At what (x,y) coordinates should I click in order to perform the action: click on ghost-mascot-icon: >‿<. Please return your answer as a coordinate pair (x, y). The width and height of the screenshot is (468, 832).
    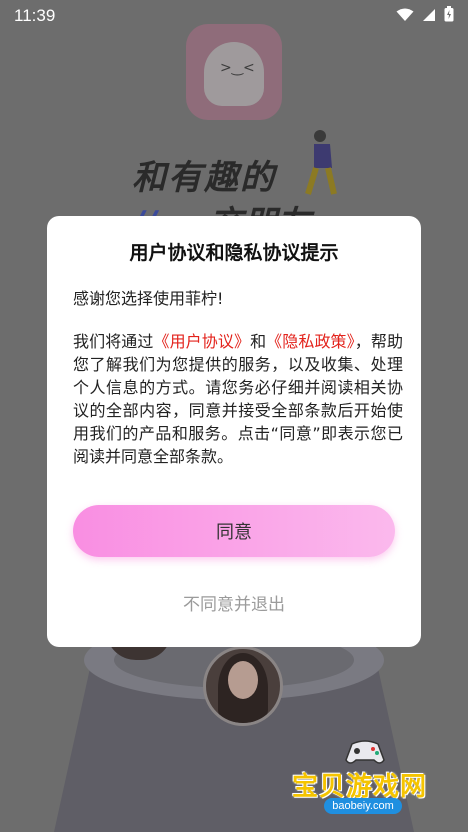
    Looking at the image, I should click on (234, 74).